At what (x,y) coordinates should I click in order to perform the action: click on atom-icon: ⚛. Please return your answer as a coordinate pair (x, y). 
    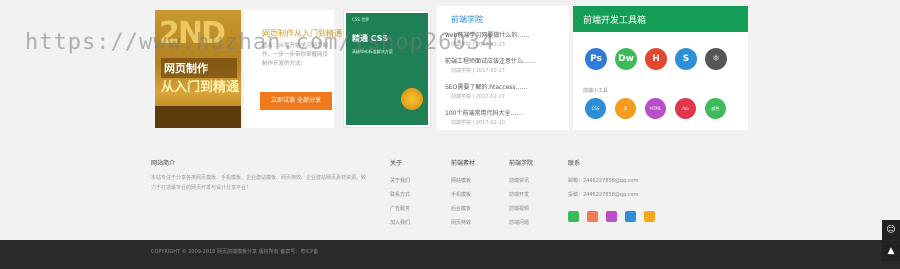
    Looking at the image, I should click on (716, 59).